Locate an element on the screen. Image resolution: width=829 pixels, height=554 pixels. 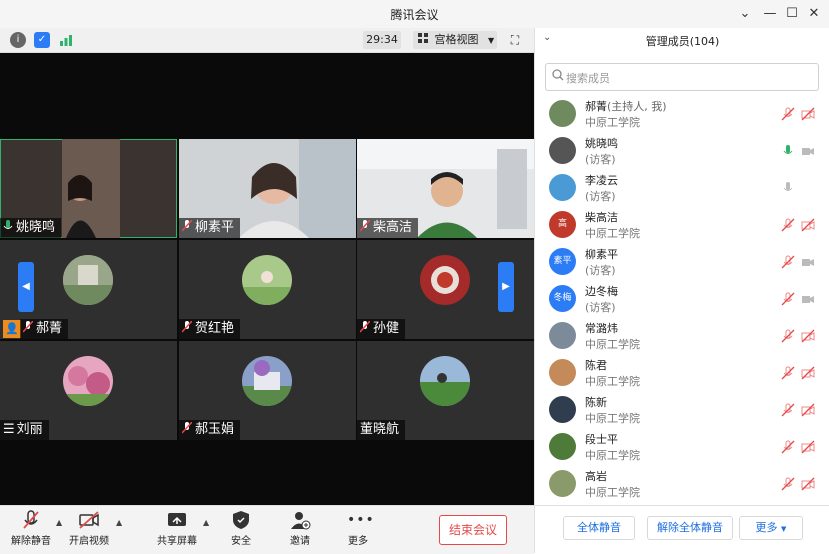
invite-icon is located at coordinates (300, 520).